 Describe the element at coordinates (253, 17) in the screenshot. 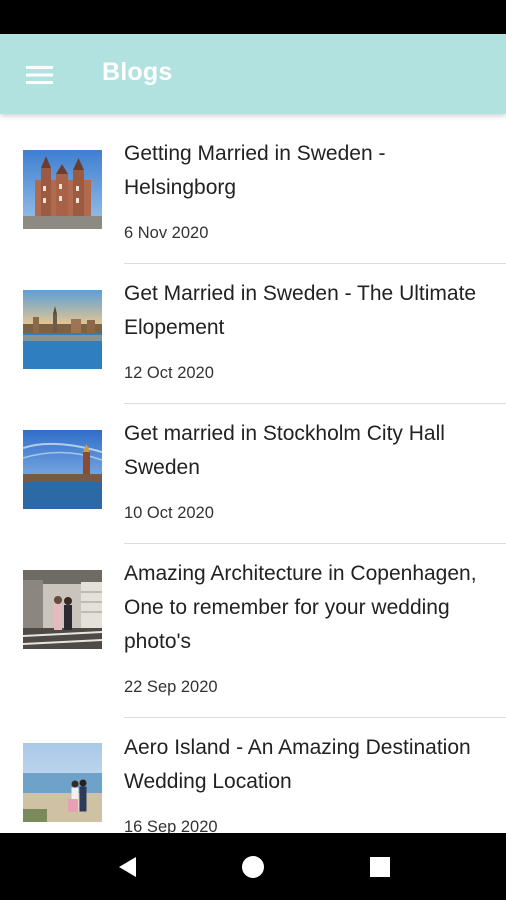

I see `status-bar` at that location.